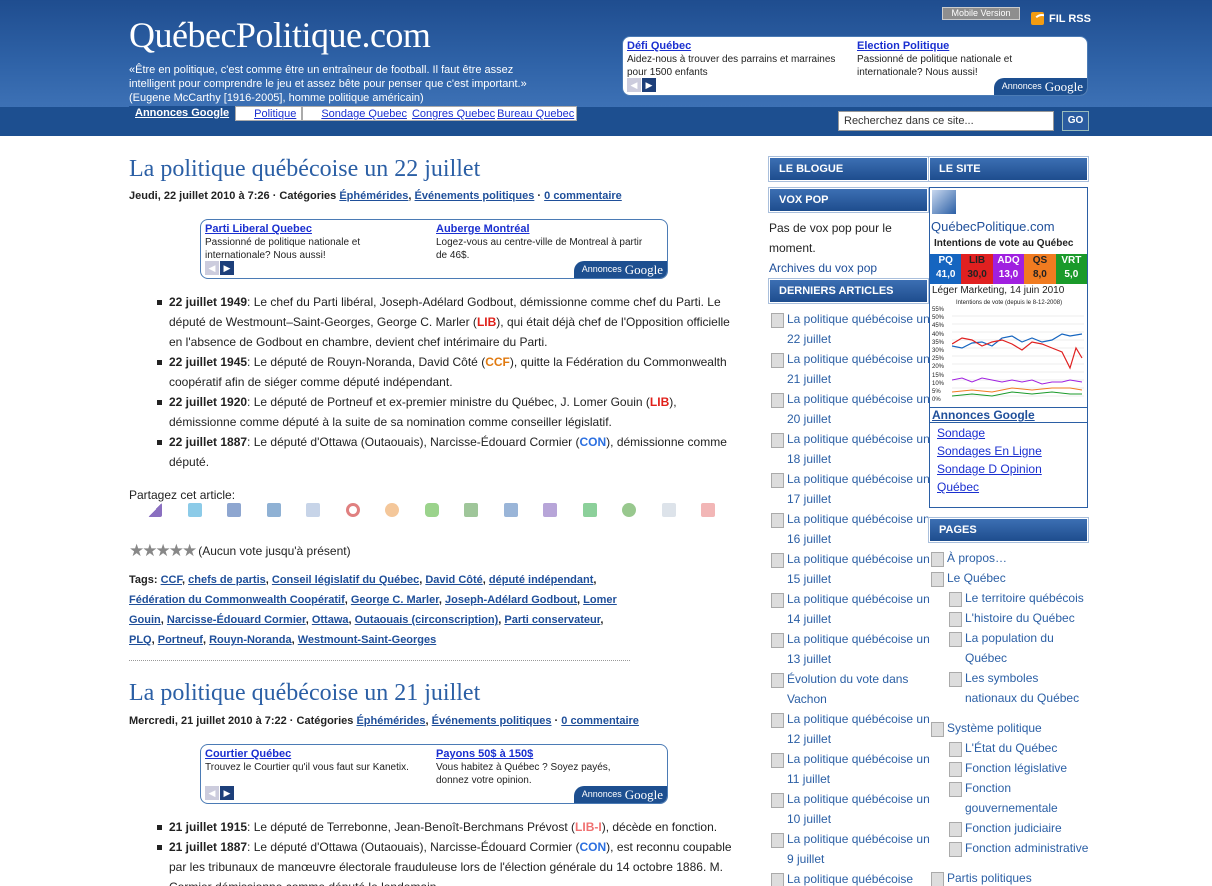 The width and height of the screenshot is (1212, 886). I want to click on ad-title: Payons 50$ à 150$, so click(541, 754).